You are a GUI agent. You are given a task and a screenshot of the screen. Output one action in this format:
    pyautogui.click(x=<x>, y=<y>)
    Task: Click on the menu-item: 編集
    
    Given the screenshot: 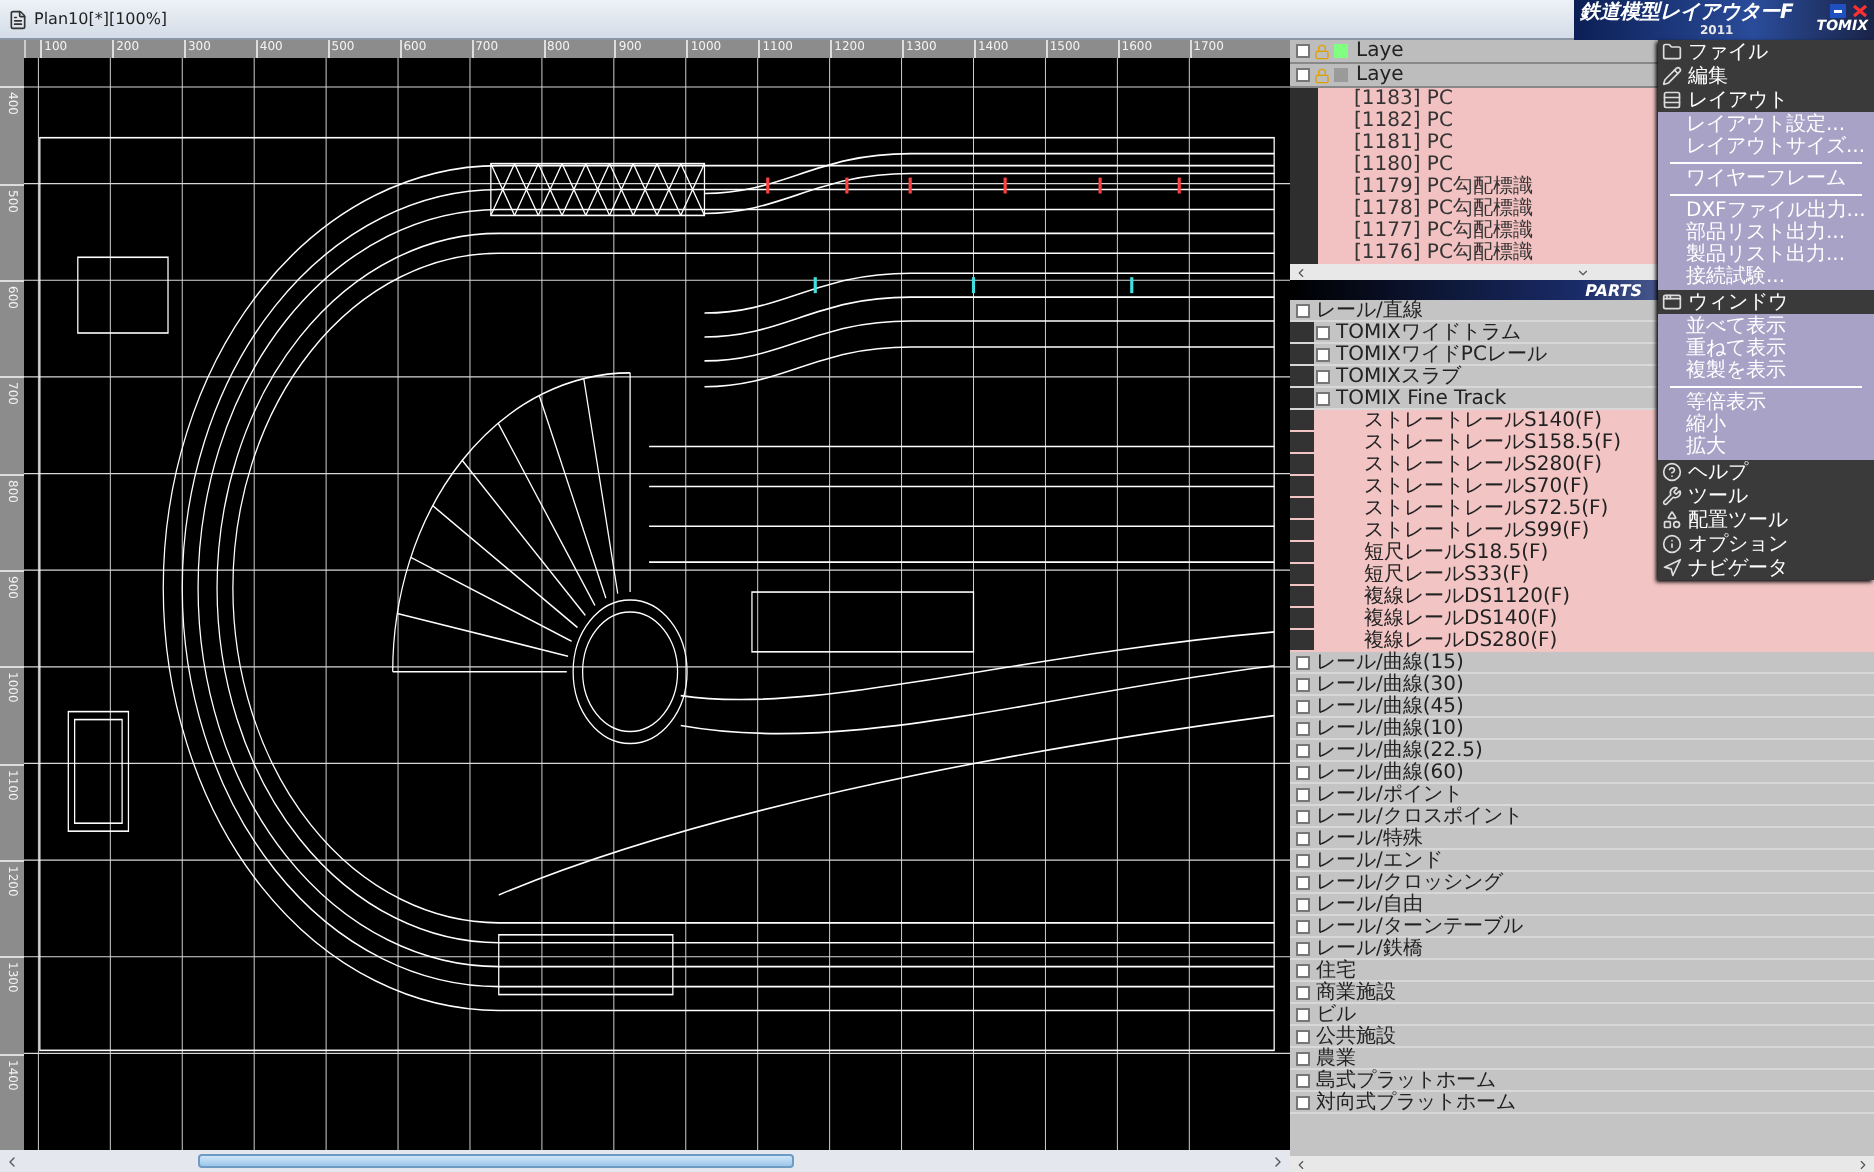 What is the action you would take?
    pyautogui.click(x=1766, y=76)
    